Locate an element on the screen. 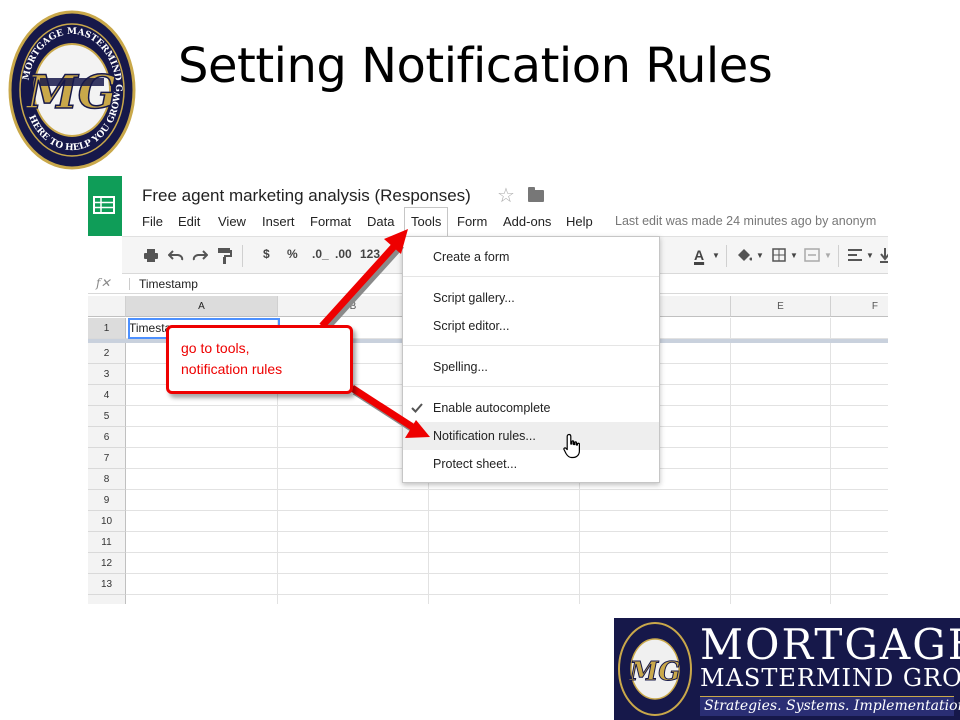 The width and height of the screenshot is (960, 720). callout-line: go to tools, is located at coordinates (215, 348).